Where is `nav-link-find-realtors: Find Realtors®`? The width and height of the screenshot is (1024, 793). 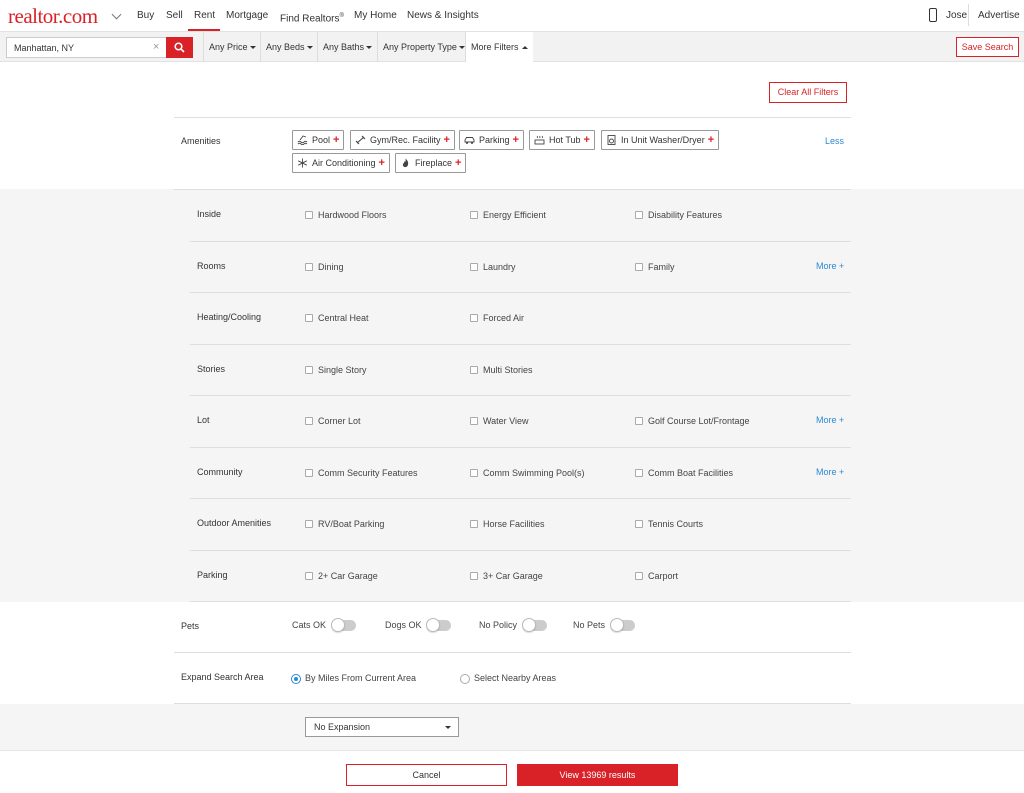
nav-link-find-realtors: Find Realtors® is located at coordinates (312, 17).